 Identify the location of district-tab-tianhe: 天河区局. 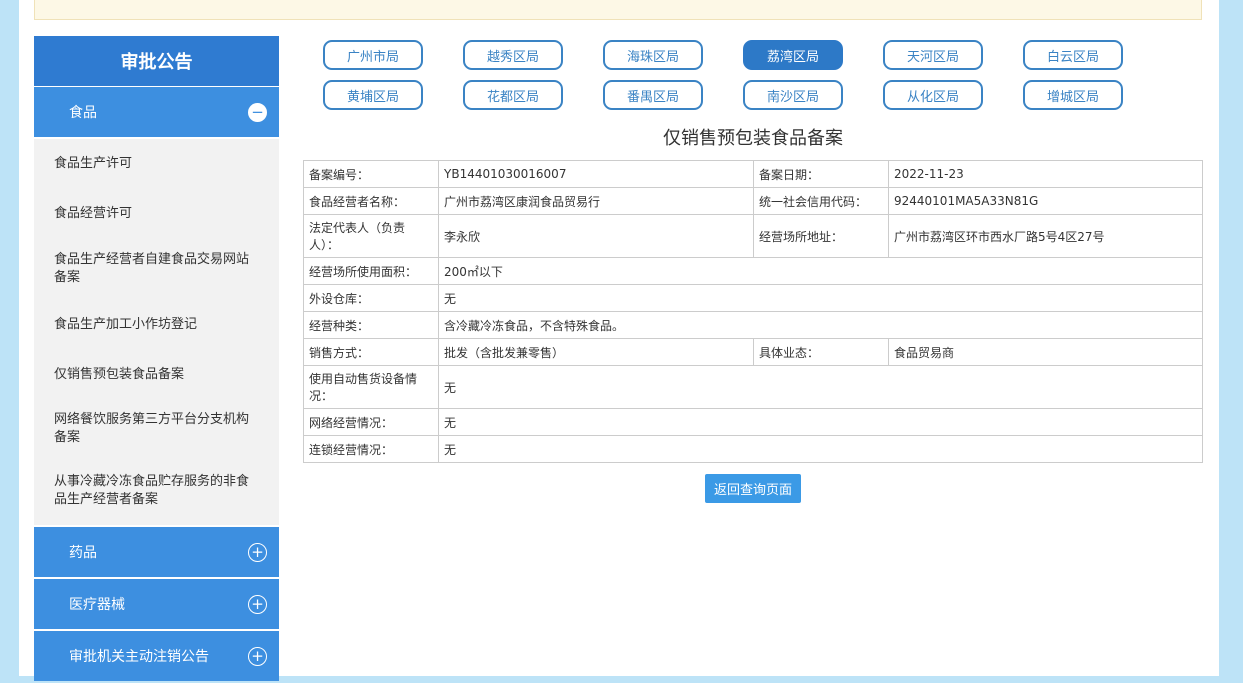
(933, 55).